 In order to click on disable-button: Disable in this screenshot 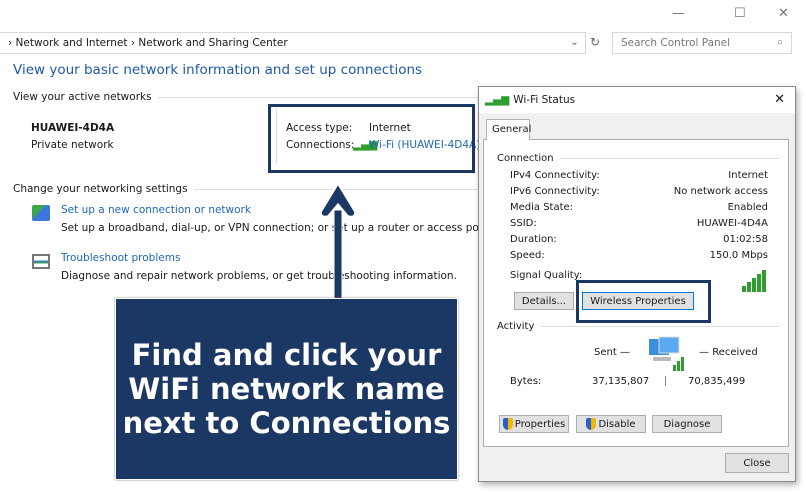, I will do `click(611, 424)`.